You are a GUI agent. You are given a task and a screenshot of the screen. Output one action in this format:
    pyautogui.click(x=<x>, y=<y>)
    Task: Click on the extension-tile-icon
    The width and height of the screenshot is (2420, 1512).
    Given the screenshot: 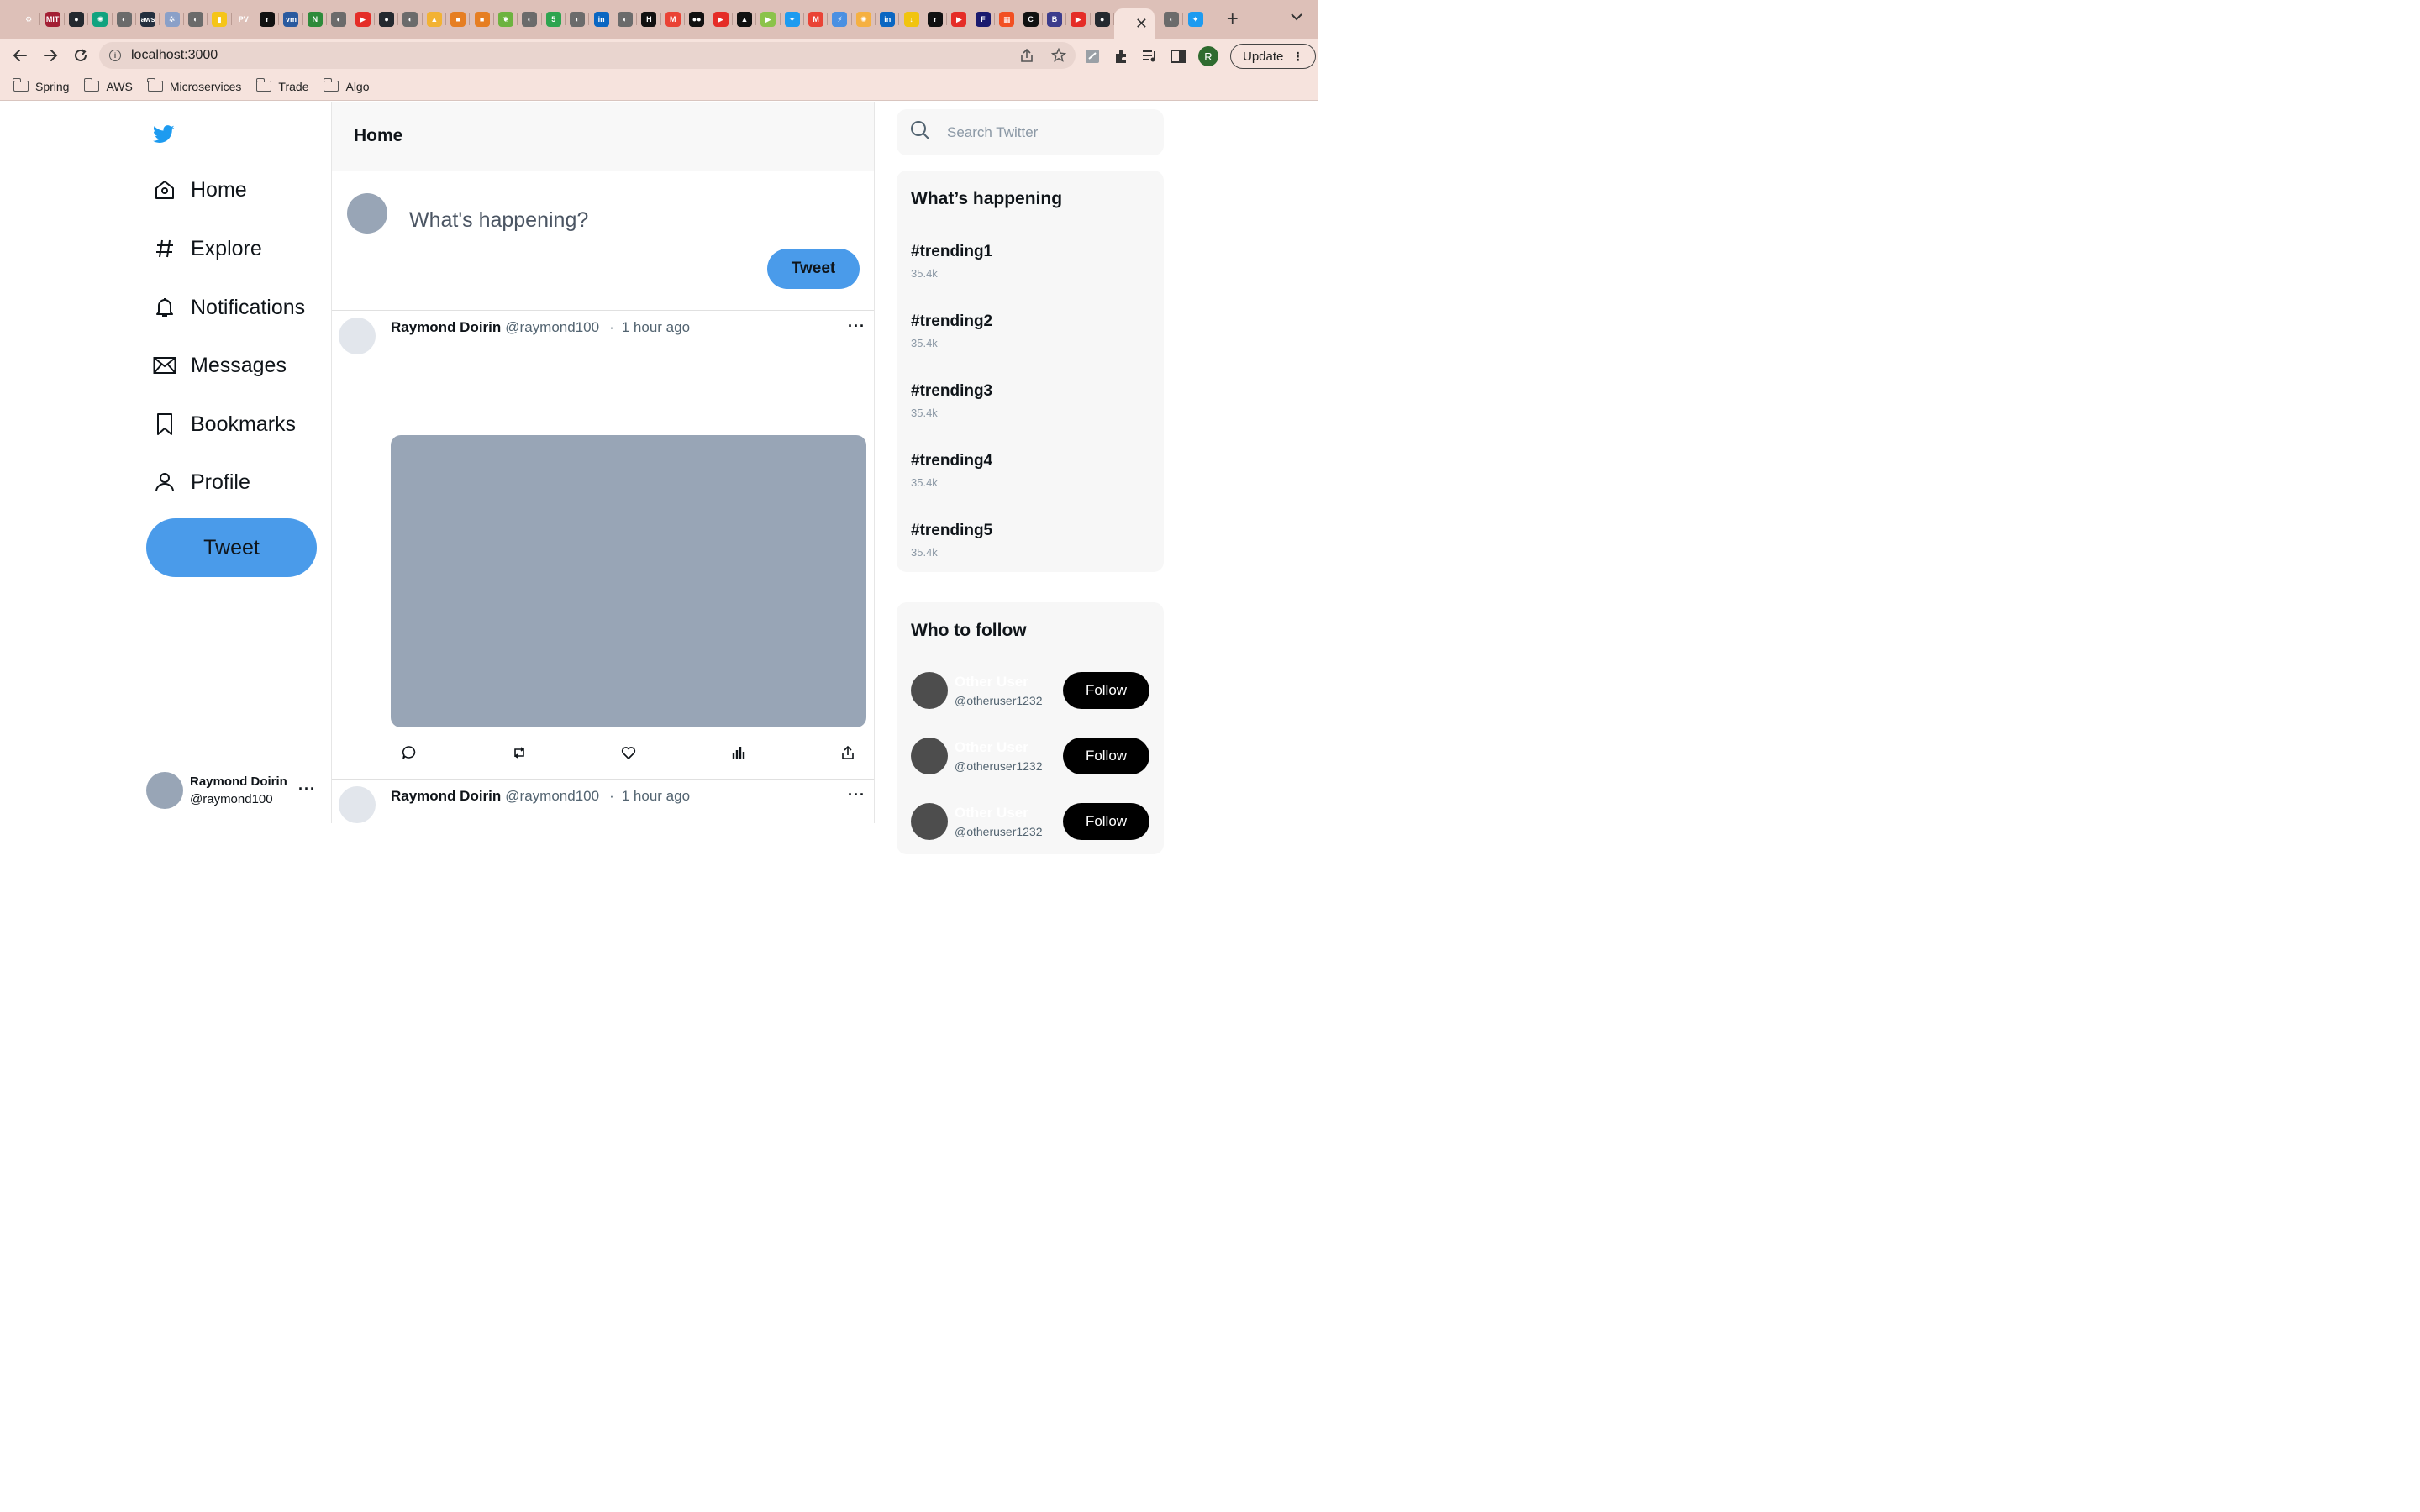 What is the action you would take?
    pyautogui.click(x=1092, y=56)
    